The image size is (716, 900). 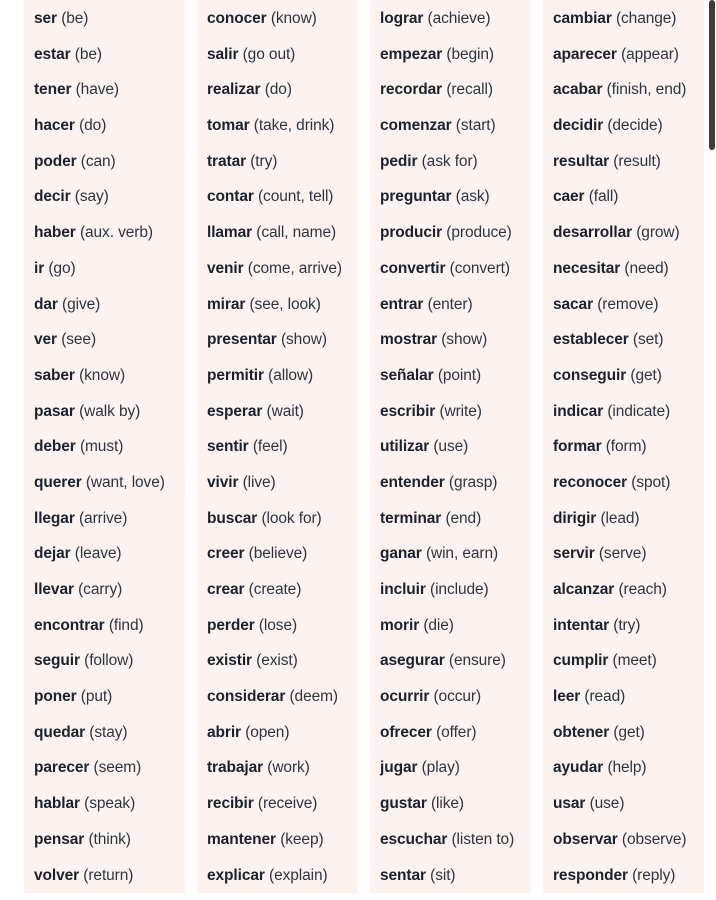 I want to click on spanish-verb: pensar, so click(x=59, y=839).